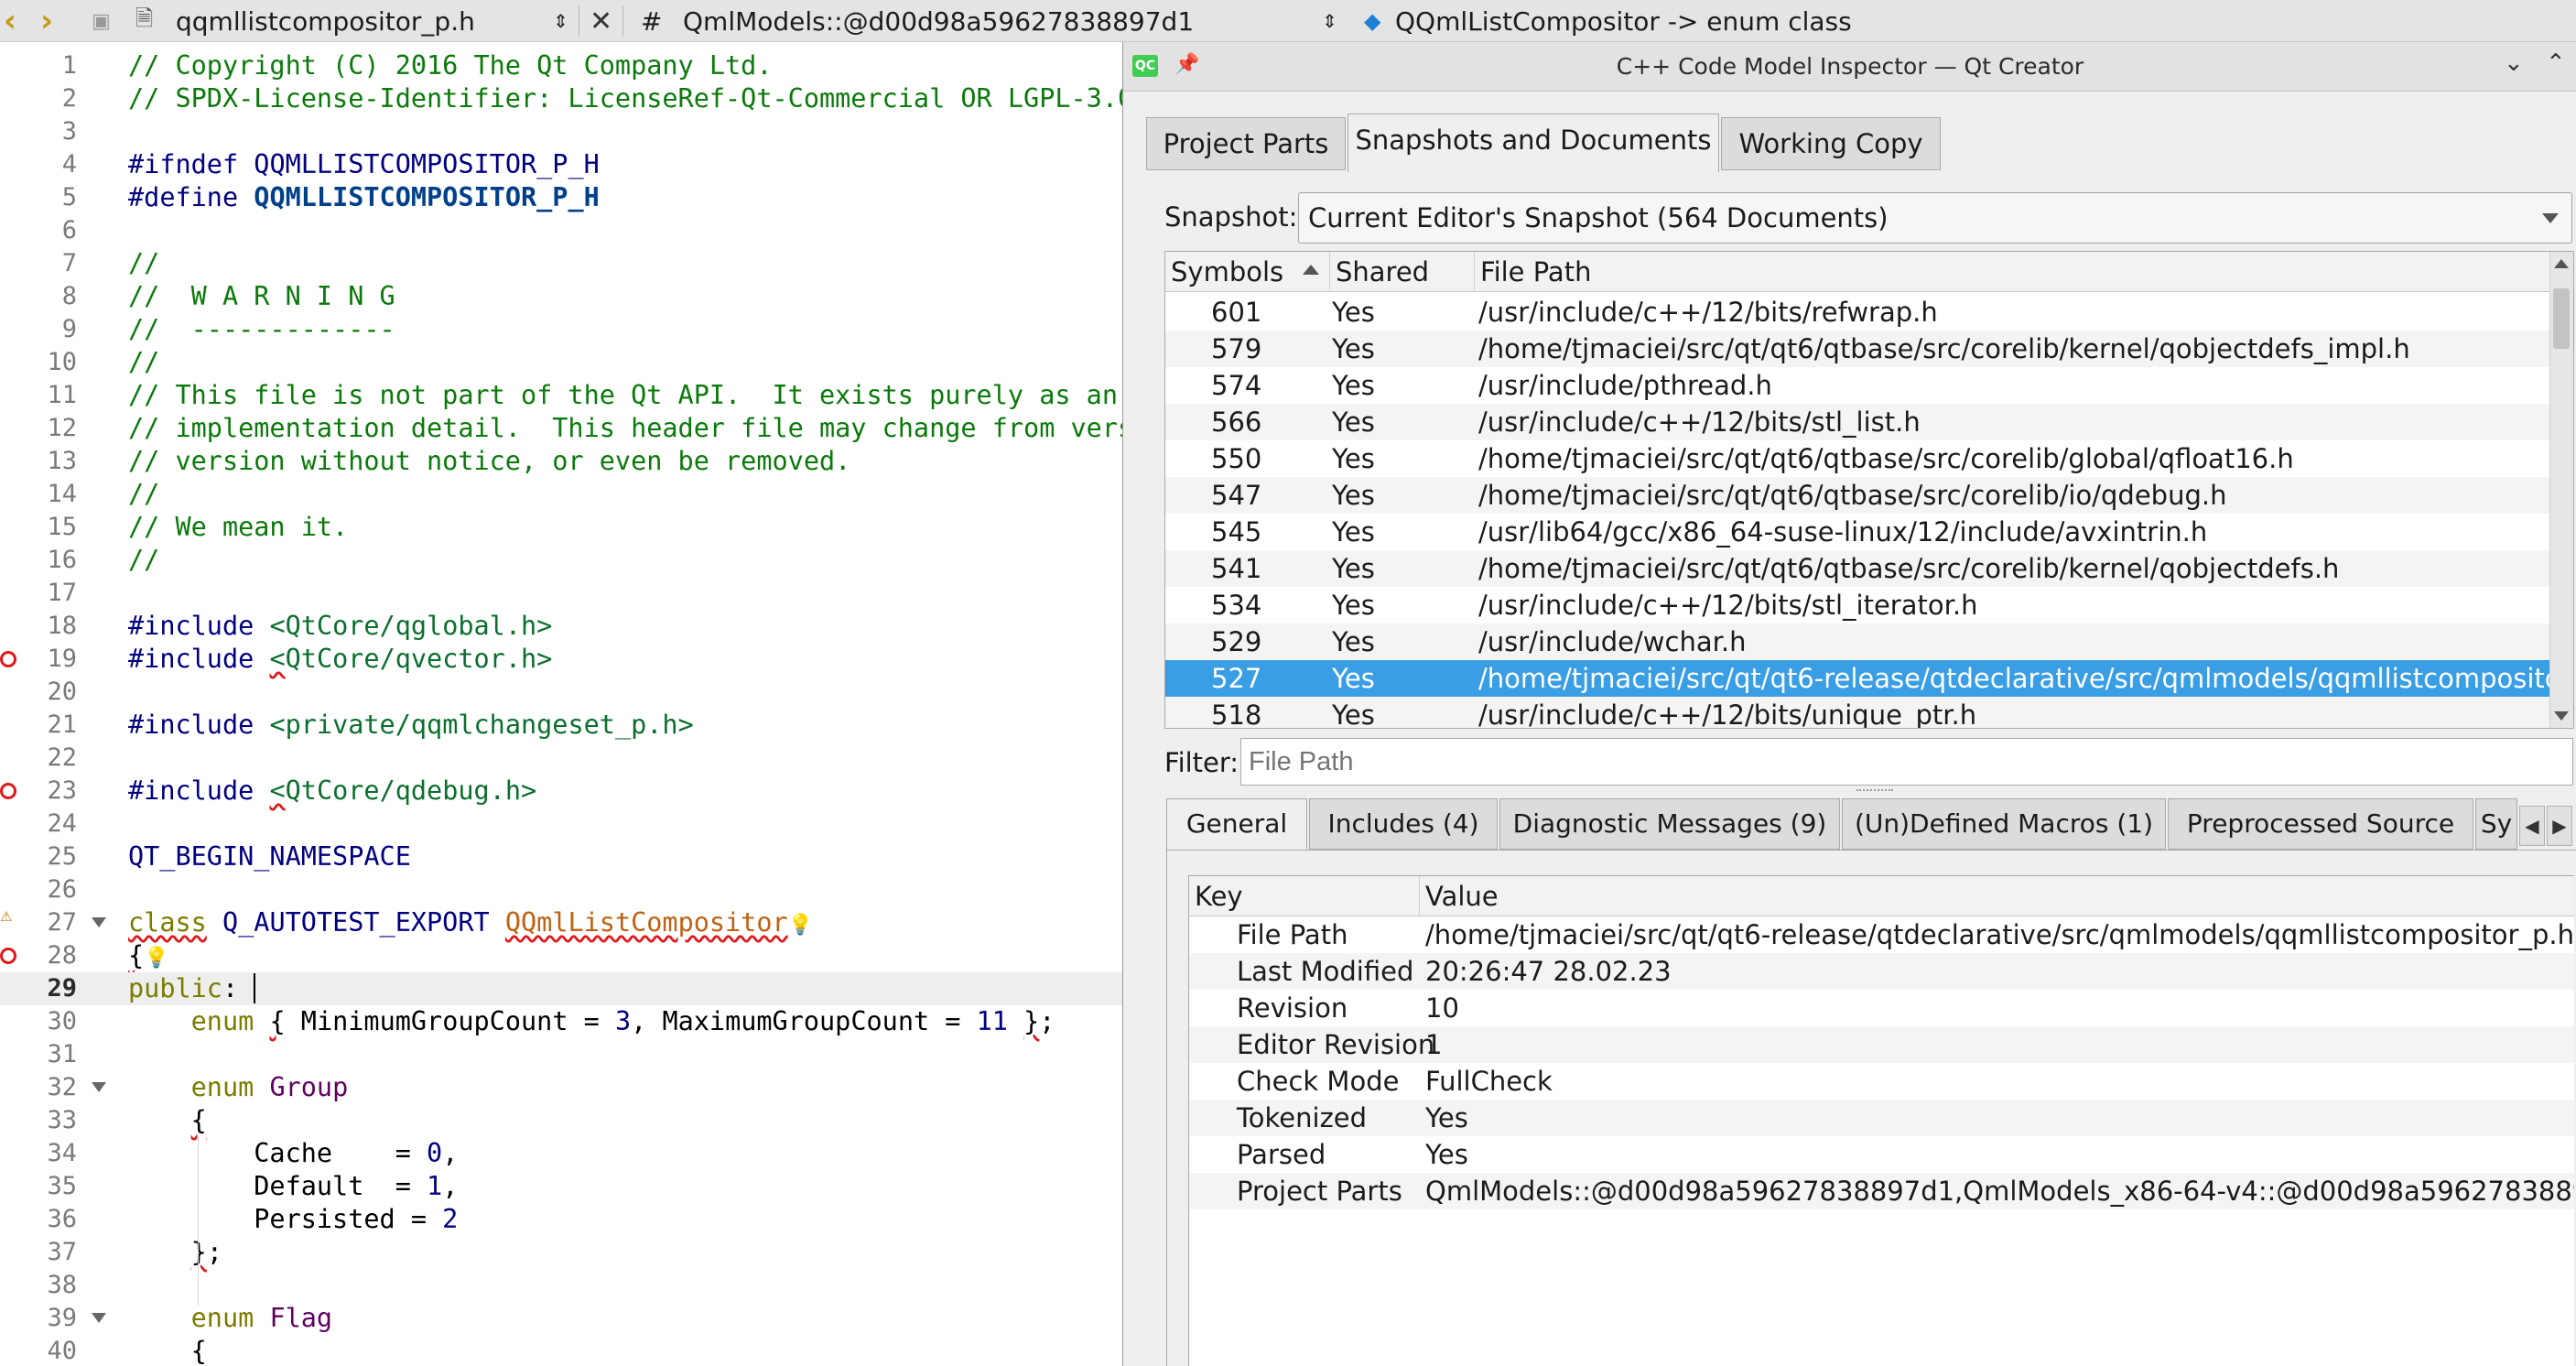 The height and width of the screenshot is (1366, 2576). What do you see at coordinates (1875, 791) in the screenshot?
I see `splitter-handle` at bounding box center [1875, 791].